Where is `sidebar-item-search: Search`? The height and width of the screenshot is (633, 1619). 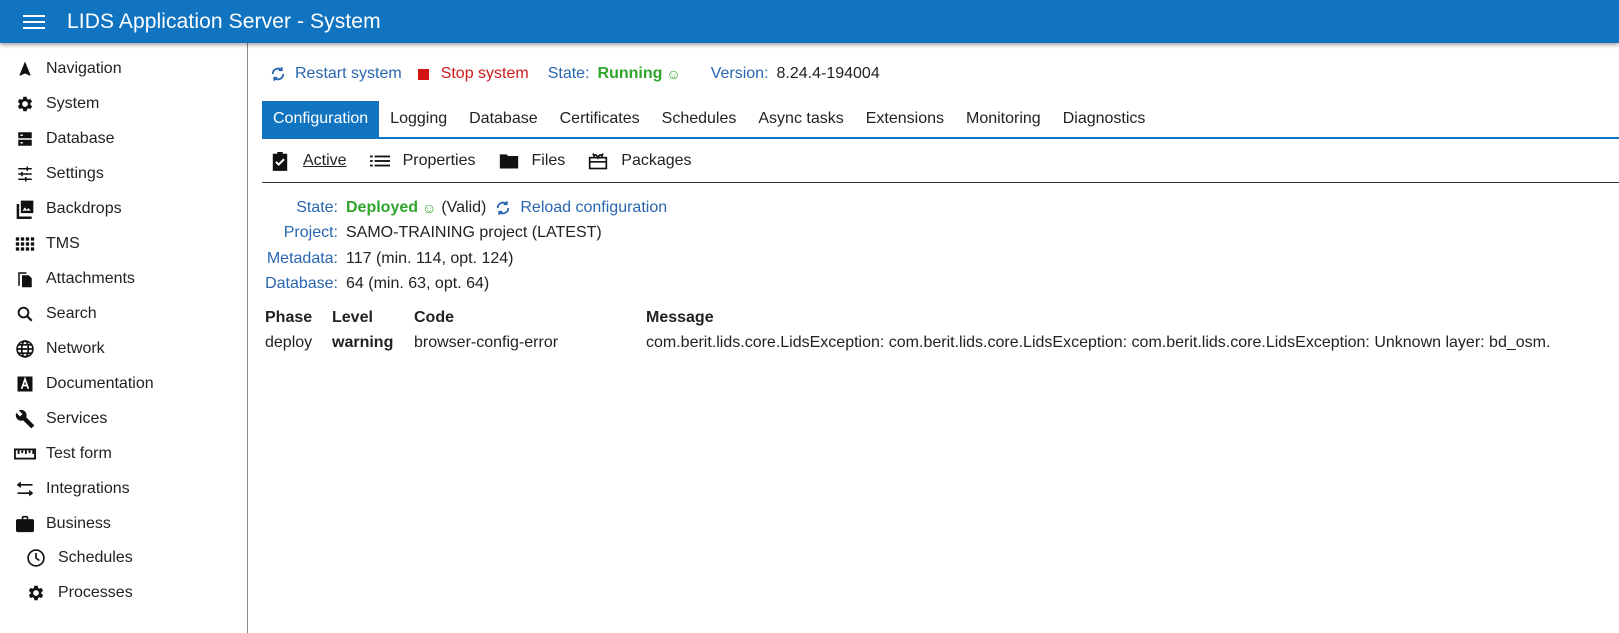
sidebar-item-search: Search is located at coordinates (123, 314).